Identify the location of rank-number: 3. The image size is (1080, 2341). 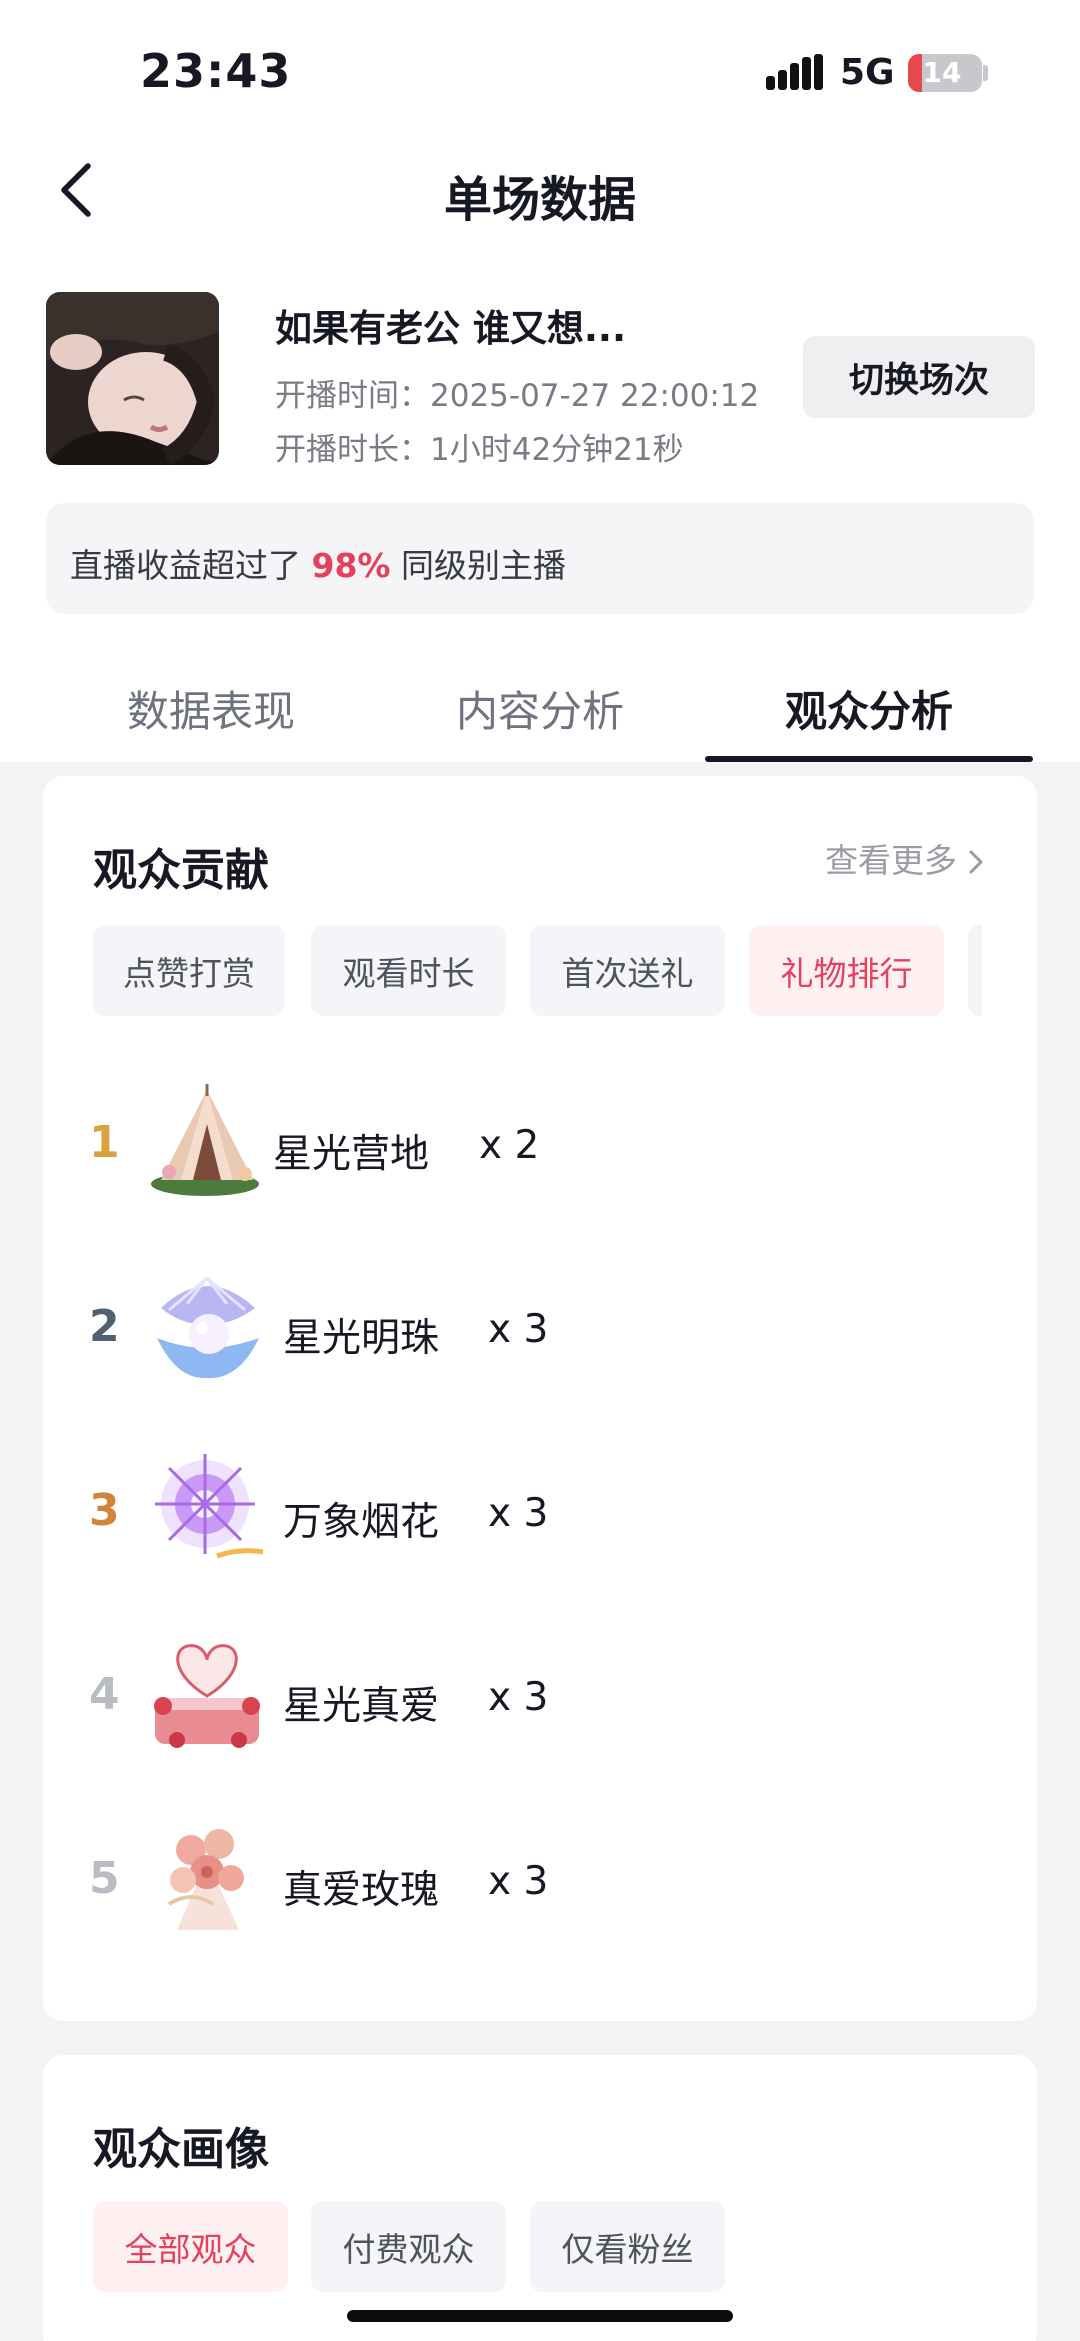
(104, 1510).